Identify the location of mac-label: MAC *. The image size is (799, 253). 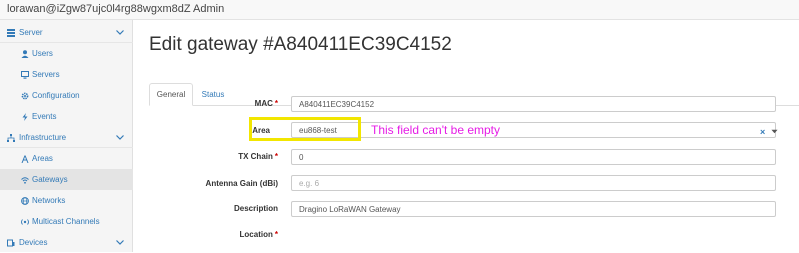
(266, 103).